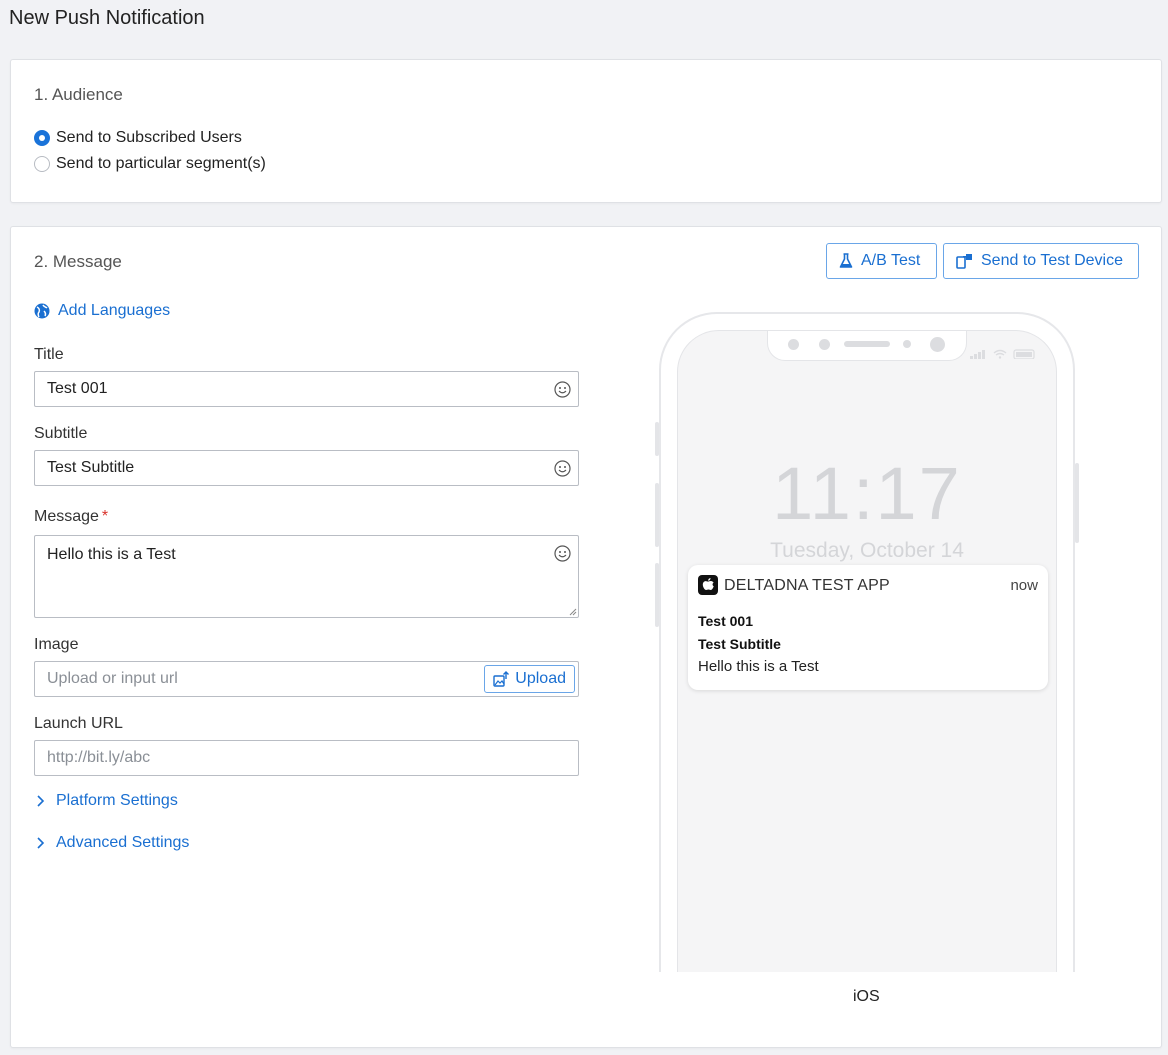  I want to click on send-test-label: Send to Test Device, so click(1052, 260).